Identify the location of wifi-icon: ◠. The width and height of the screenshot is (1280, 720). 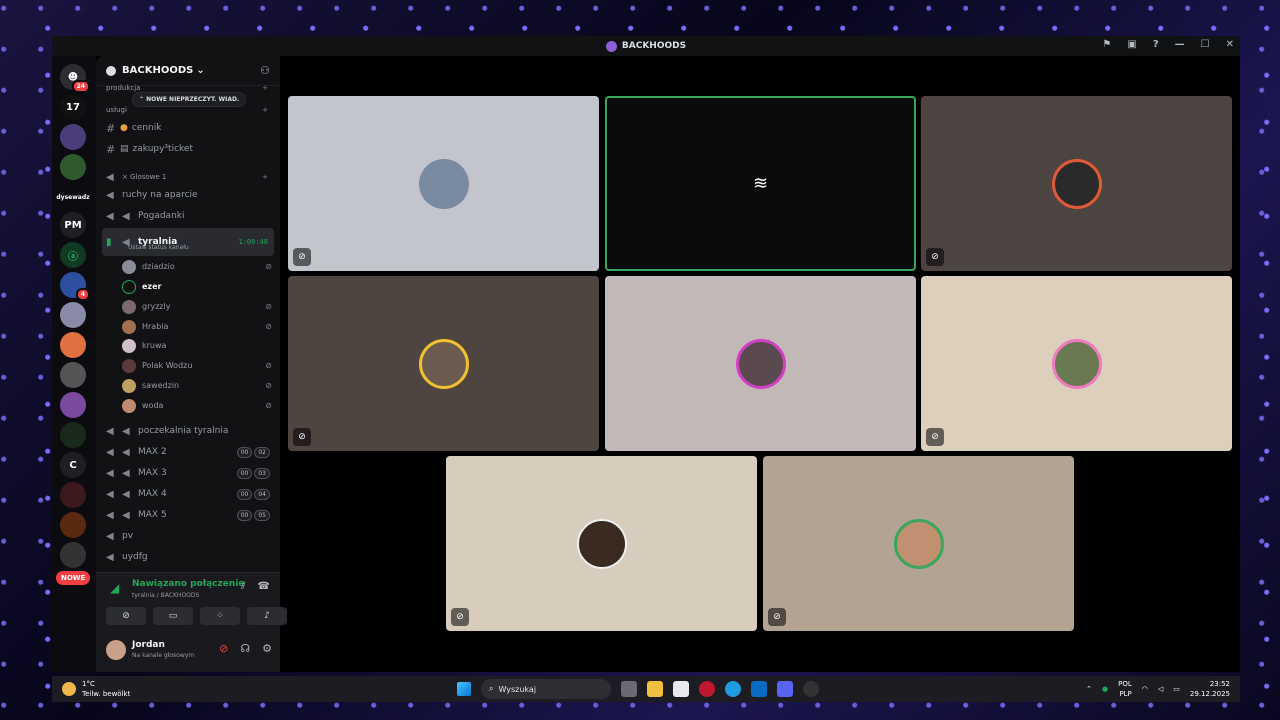
(1145, 689).